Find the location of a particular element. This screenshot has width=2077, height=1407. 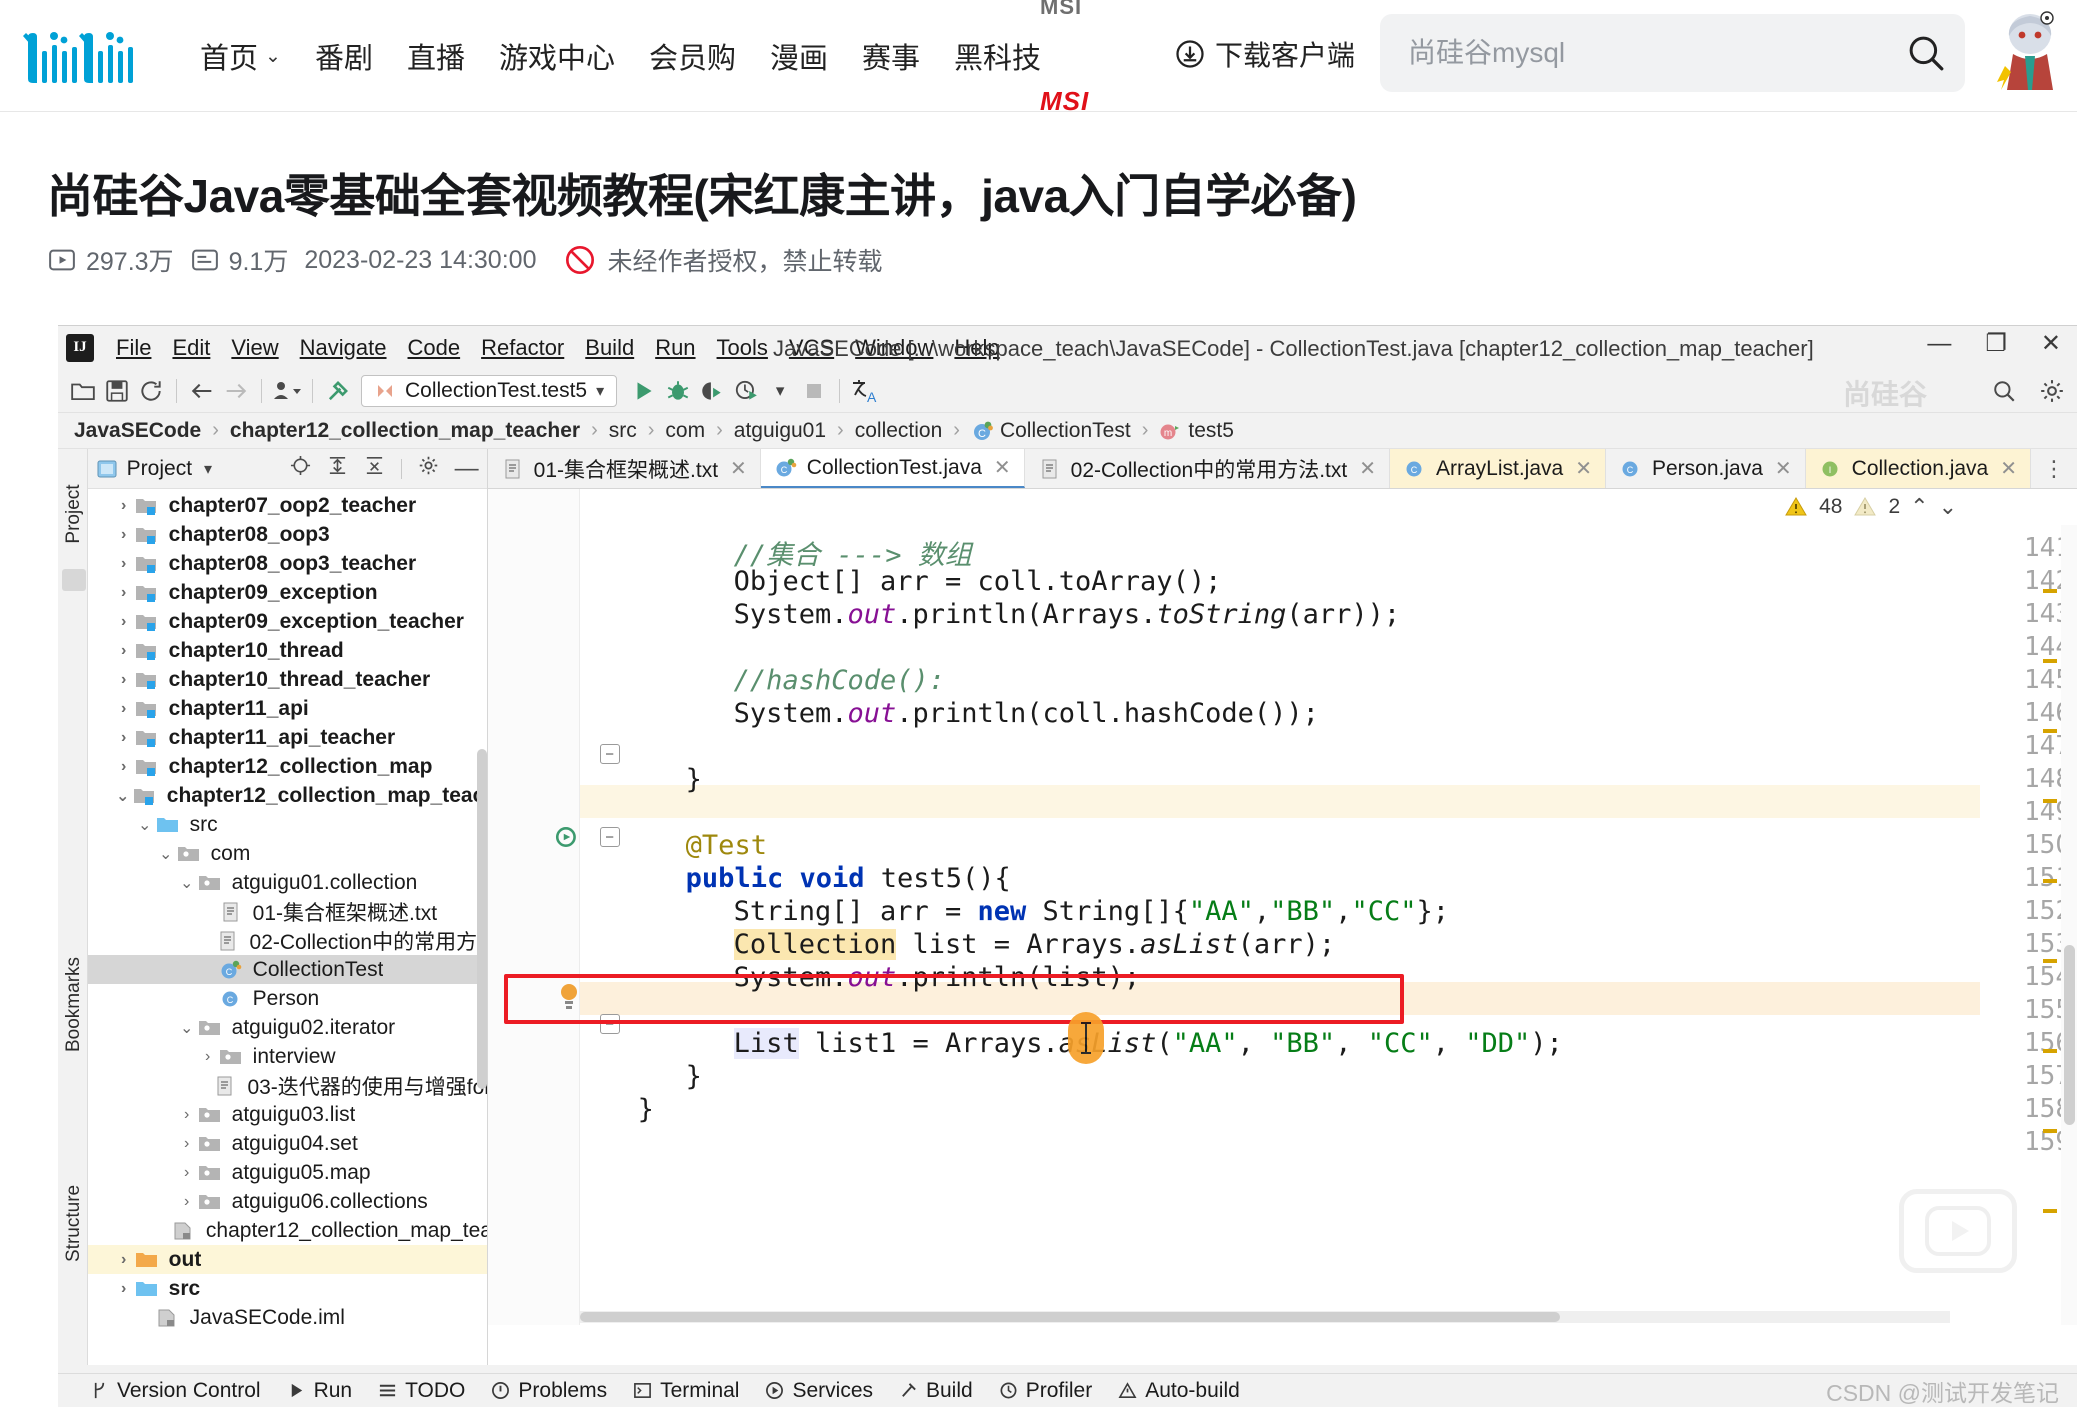

editor-tab: C CollectionTest.java ✕ is located at coordinates (892, 468).